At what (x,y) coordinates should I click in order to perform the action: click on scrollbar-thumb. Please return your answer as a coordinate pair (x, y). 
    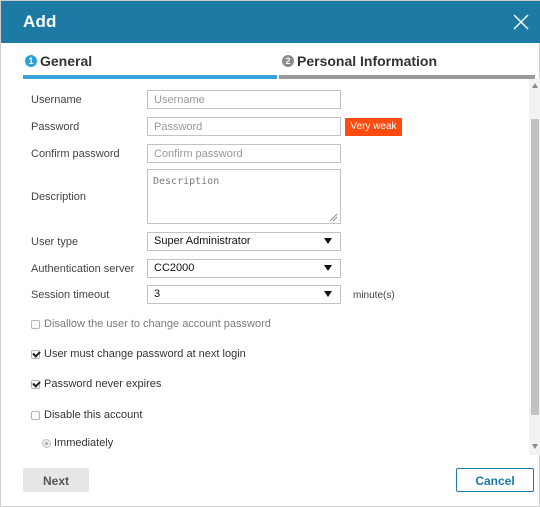
    Looking at the image, I should click on (535, 267).